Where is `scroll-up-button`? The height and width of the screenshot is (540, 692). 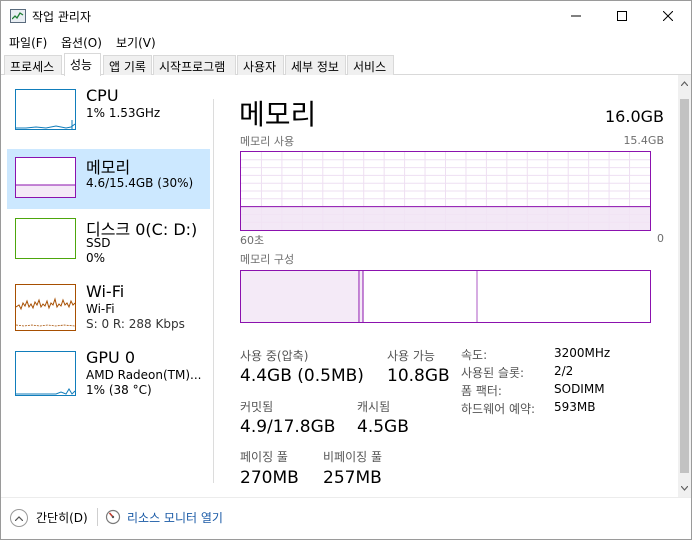
scroll-up-button is located at coordinates (684, 83).